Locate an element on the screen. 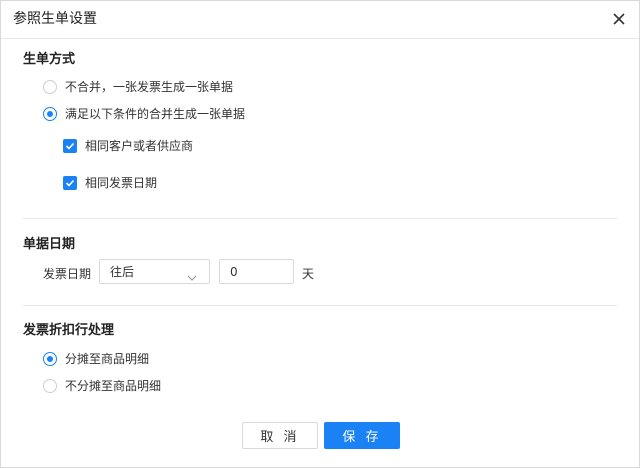  checkbox-same-customer: 相同客户或者供应商 is located at coordinates (128, 146).